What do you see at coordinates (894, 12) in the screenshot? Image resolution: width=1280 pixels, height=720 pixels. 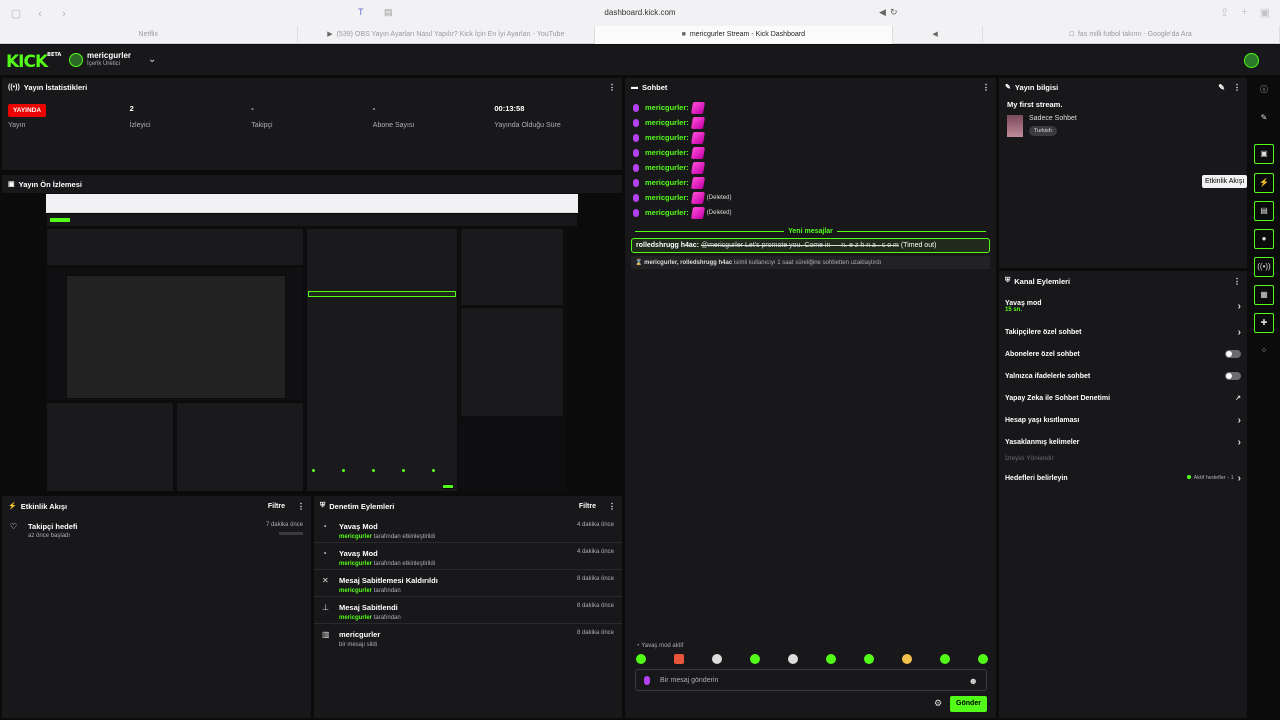 I see `reload-icon: ↻` at bounding box center [894, 12].